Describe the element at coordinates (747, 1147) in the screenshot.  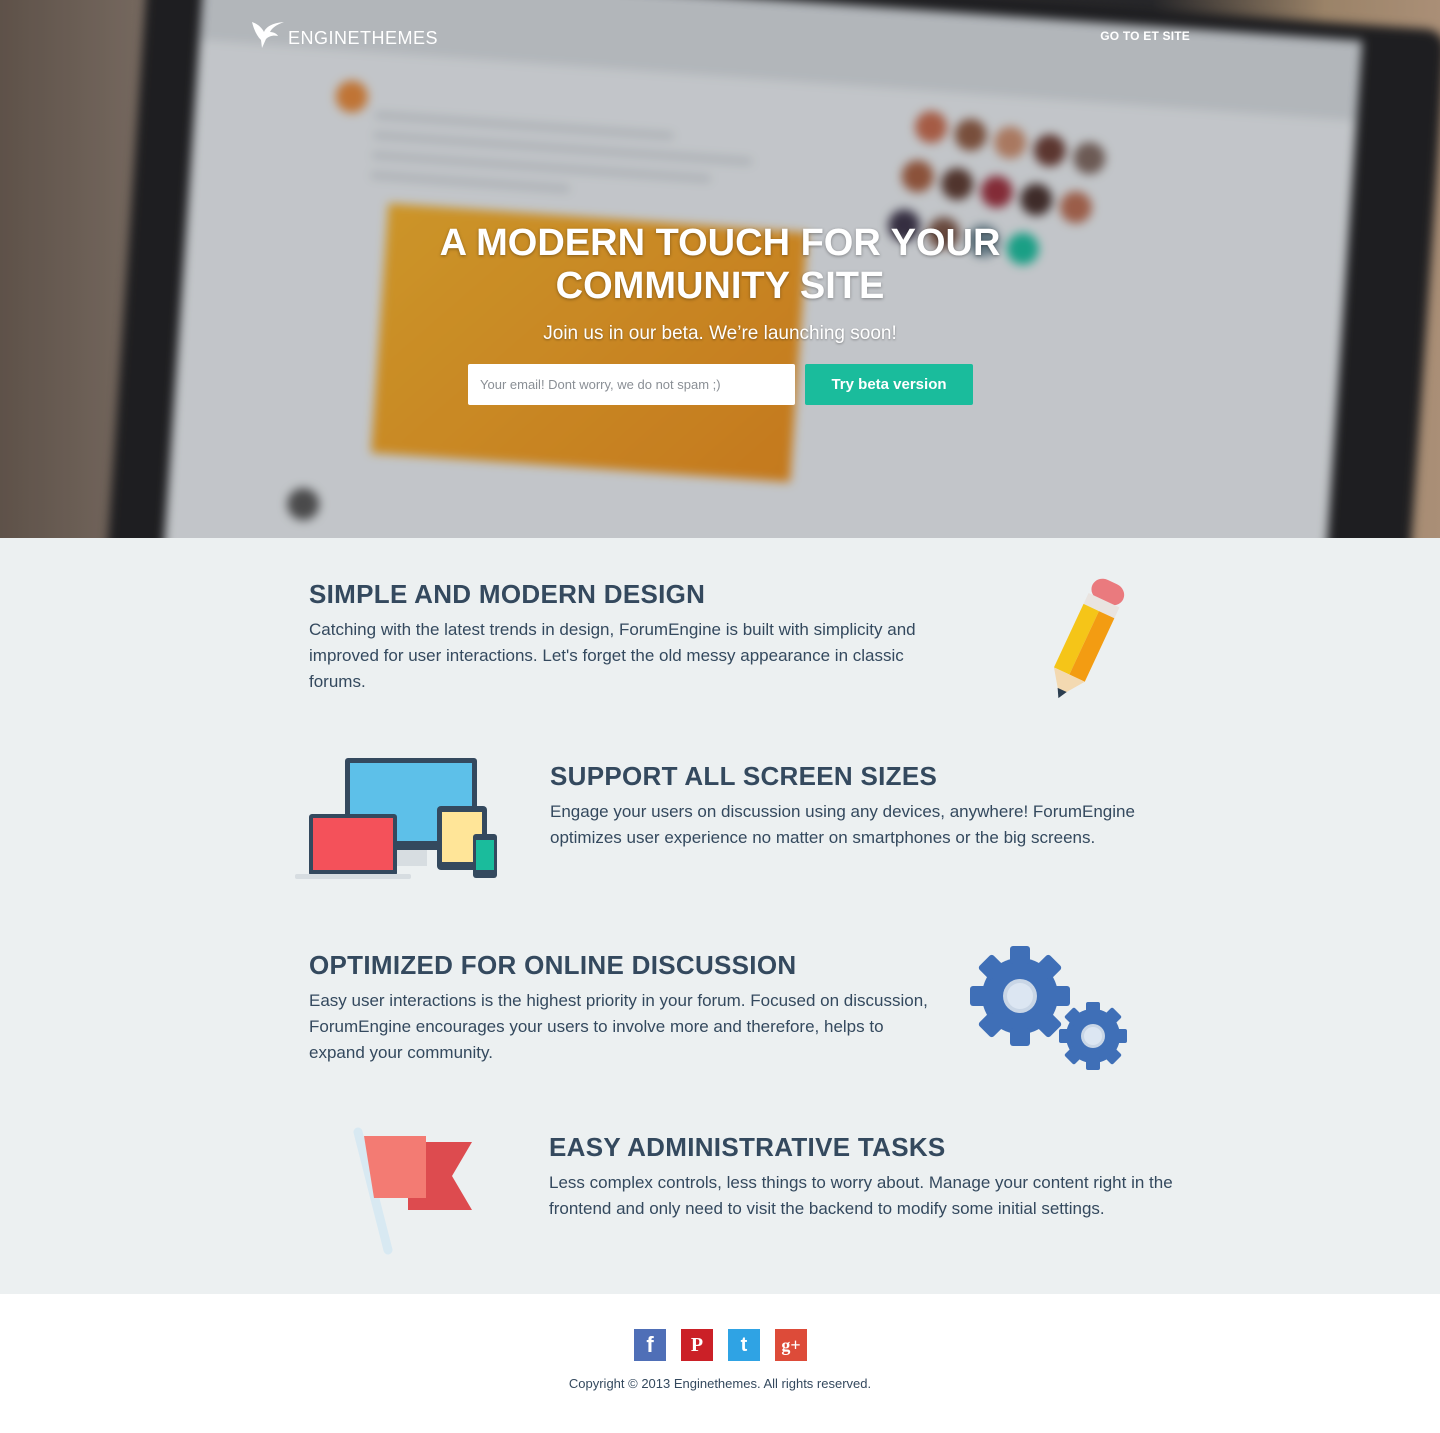
I see `feature-title: EASY ADMINISTRATIVE TASKS` at that location.